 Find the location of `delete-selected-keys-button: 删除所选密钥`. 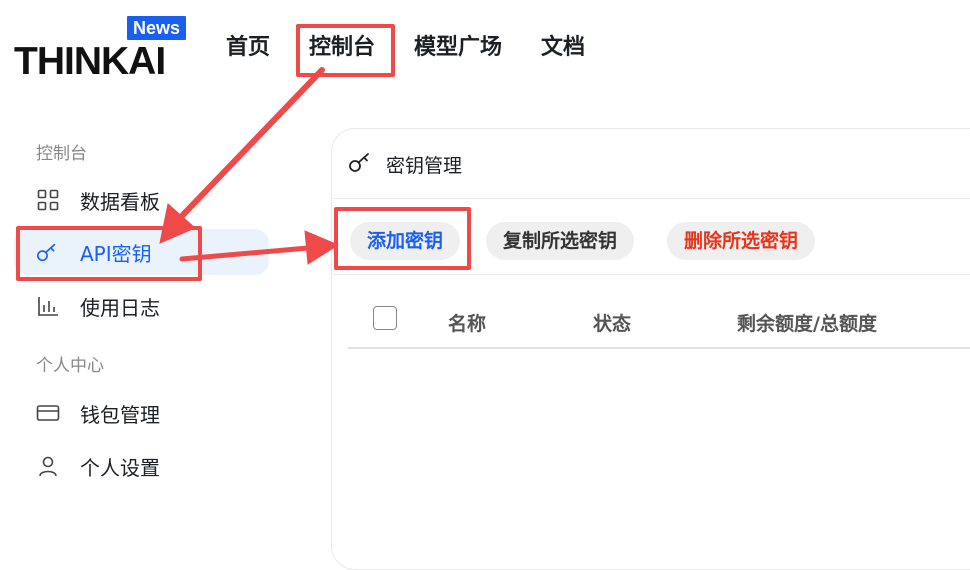

delete-selected-keys-button: 删除所选密钥 is located at coordinates (741, 241).